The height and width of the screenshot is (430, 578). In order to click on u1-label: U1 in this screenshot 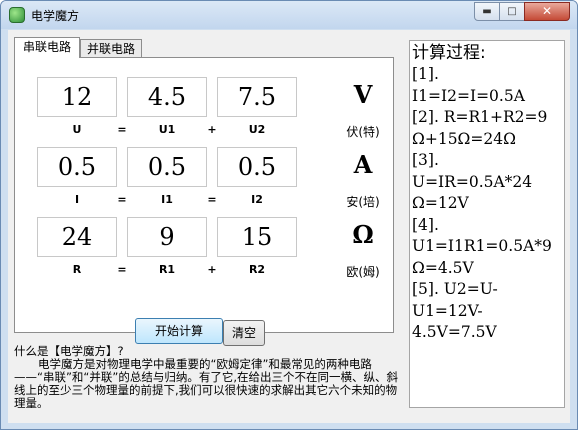, I will do `click(167, 129)`.